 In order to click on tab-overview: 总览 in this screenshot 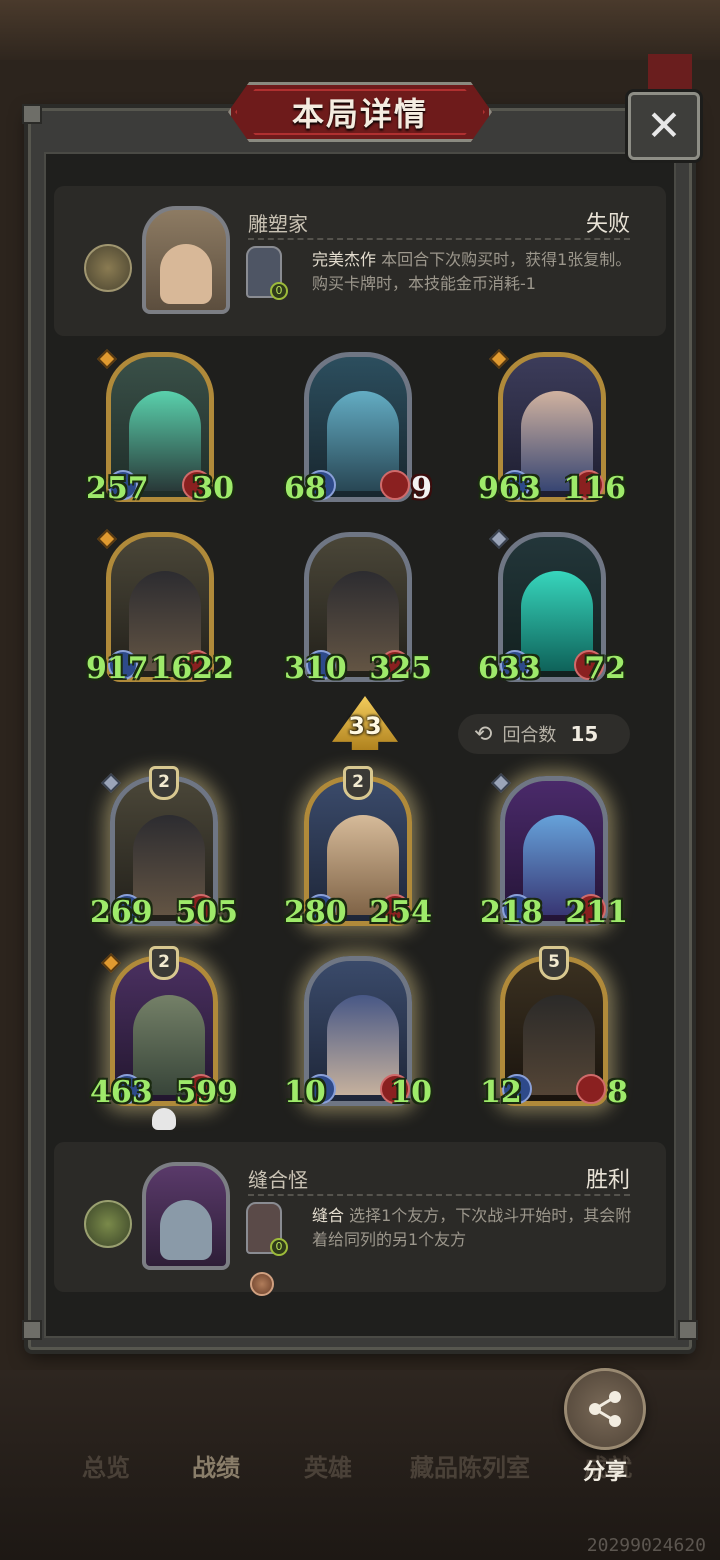, I will do `click(106, 1465)`.